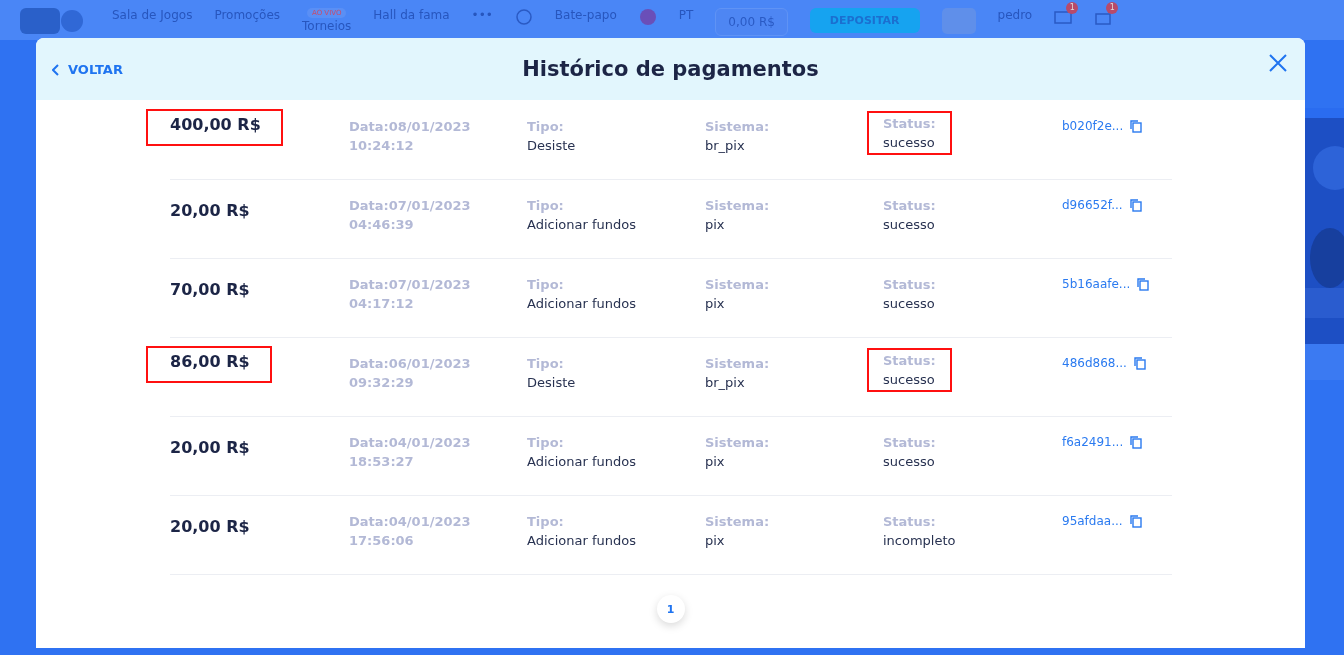 The image size is (1344, 655). I want to click on back-button: VOLTAR, so click(87, 69).